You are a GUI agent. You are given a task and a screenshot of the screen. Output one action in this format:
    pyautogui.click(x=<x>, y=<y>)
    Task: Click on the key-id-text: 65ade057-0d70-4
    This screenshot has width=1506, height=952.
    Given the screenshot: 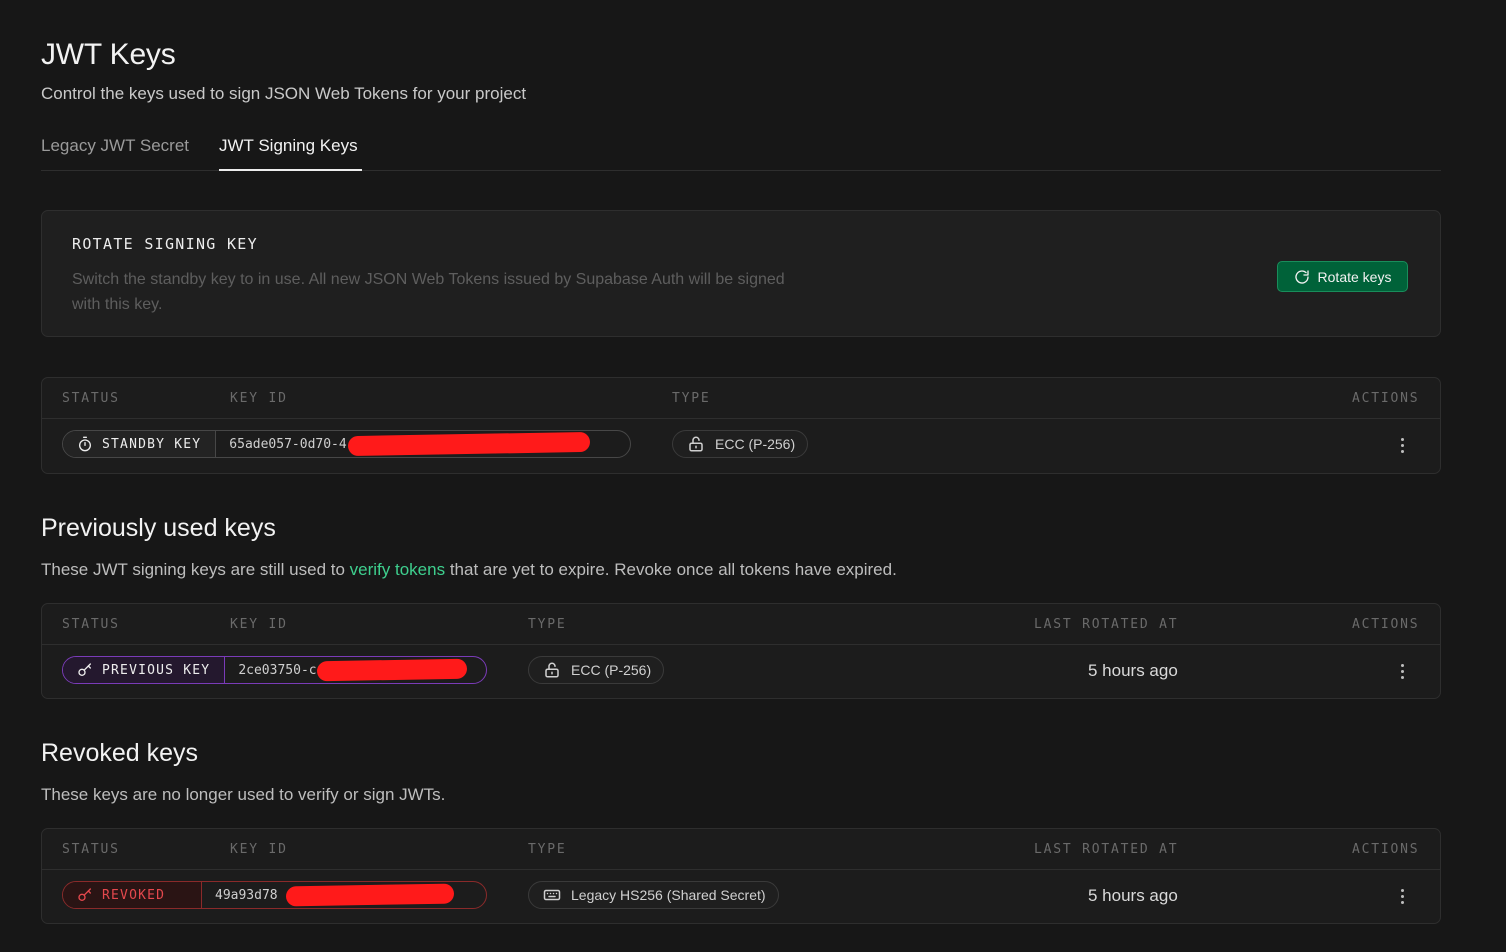 What is the action you would take?
    pyautogui.click(x=288, y=444)
    